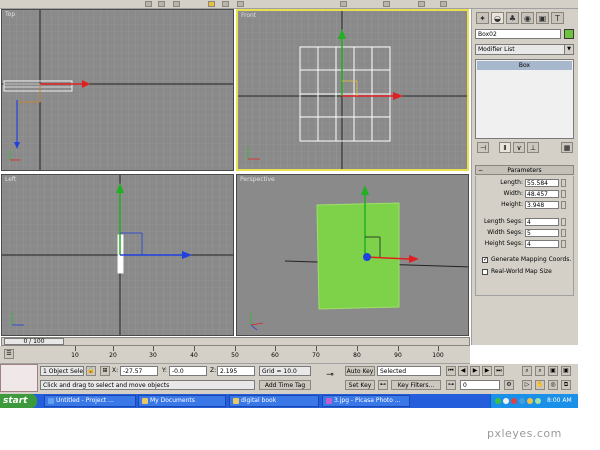 The height and width of the screenshot is (450, 600). I want to click on show-end-result-icon: Ⅱ, so click(505, 147).